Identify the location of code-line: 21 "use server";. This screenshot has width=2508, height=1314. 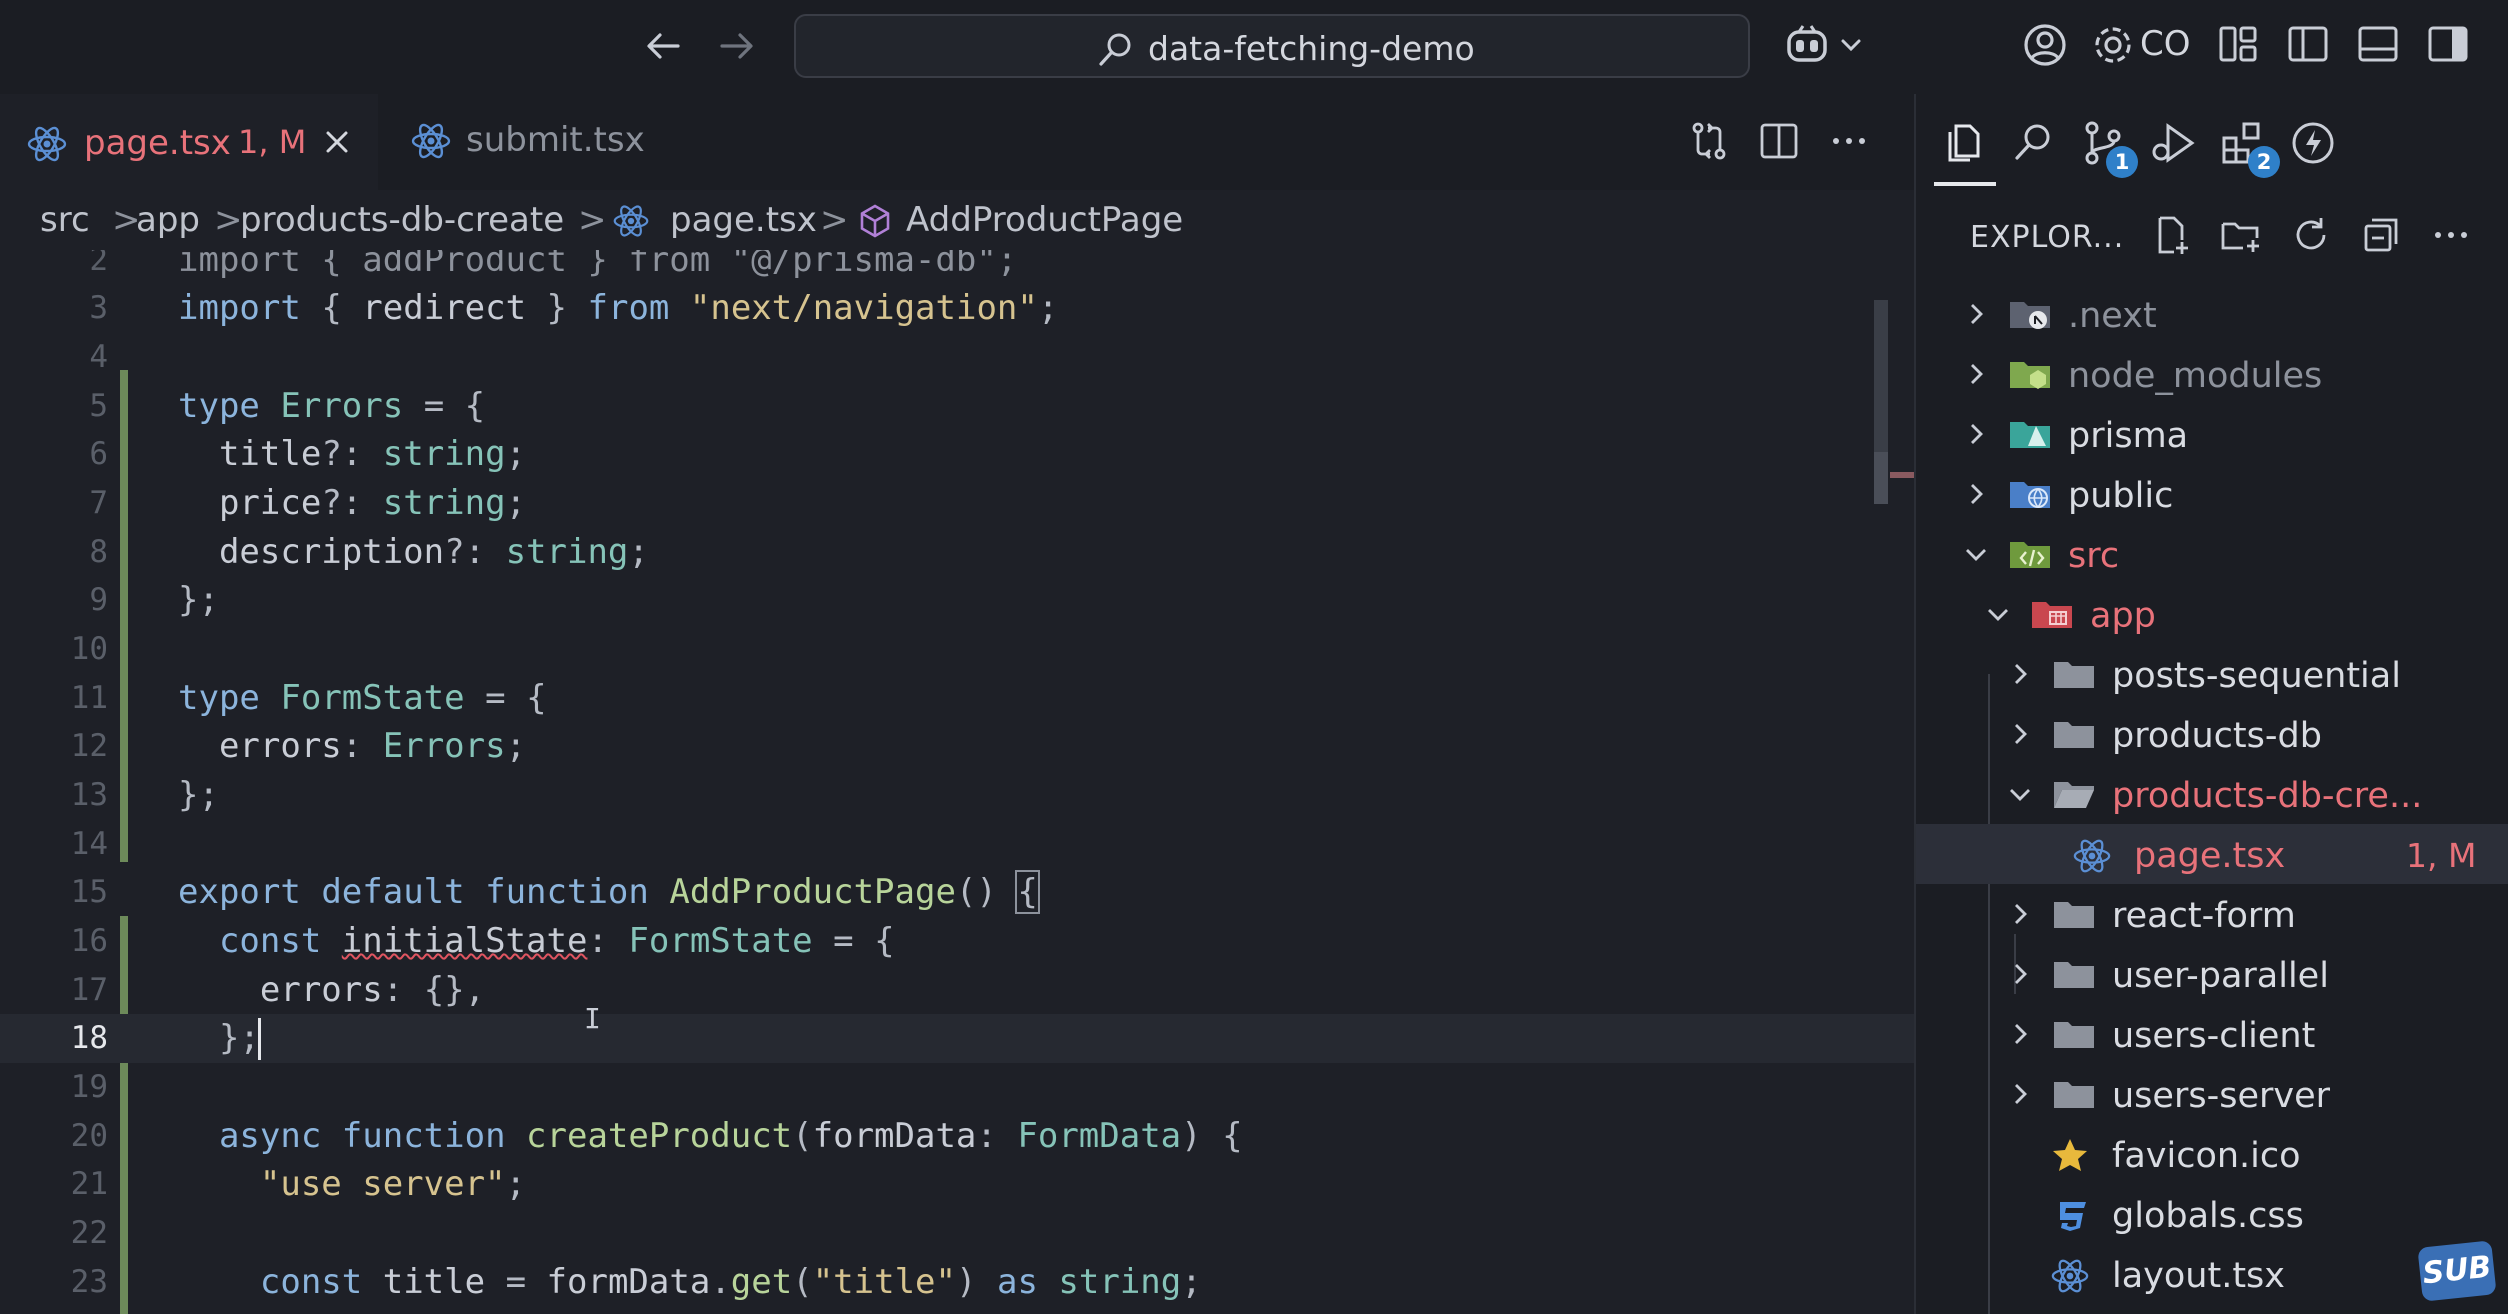
(957, 1184).